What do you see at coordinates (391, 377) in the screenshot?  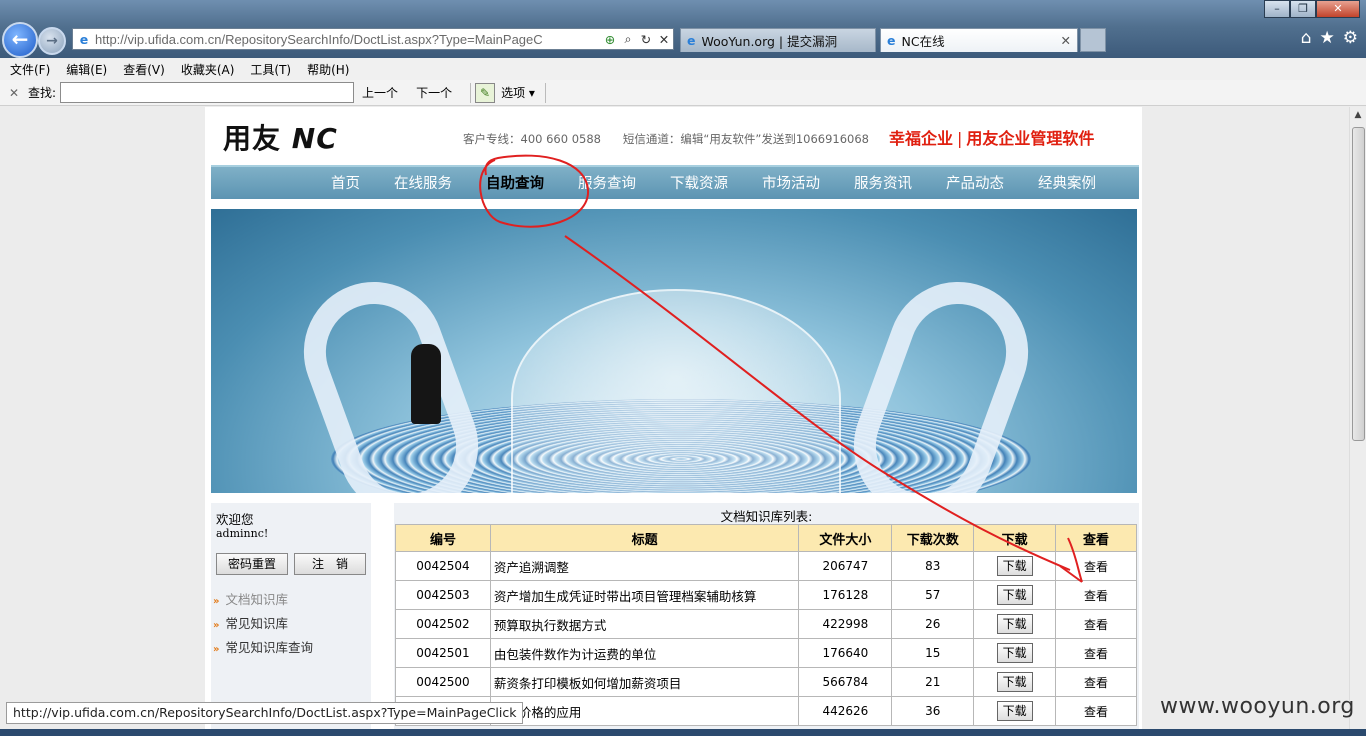 I see `banner-arrow-wave-left` at bounding box center [391, 377].